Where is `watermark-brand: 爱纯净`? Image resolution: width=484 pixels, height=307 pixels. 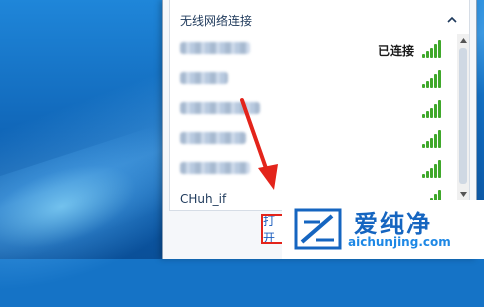
watermark-brand: 爱纯净 is located at coordinates (393, 224).